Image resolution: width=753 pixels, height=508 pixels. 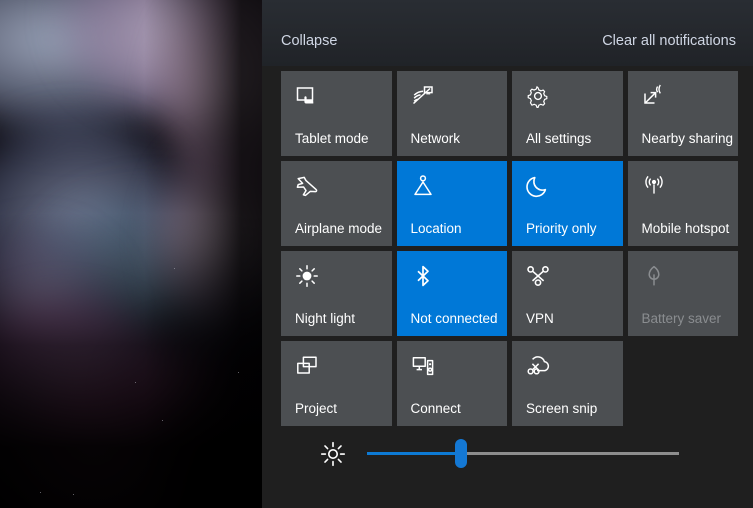 What do you see at coordinates (687, 139) in the screenshot?
I see `quick-action-label: Nearby sharing` at bounding box center [687, 139].